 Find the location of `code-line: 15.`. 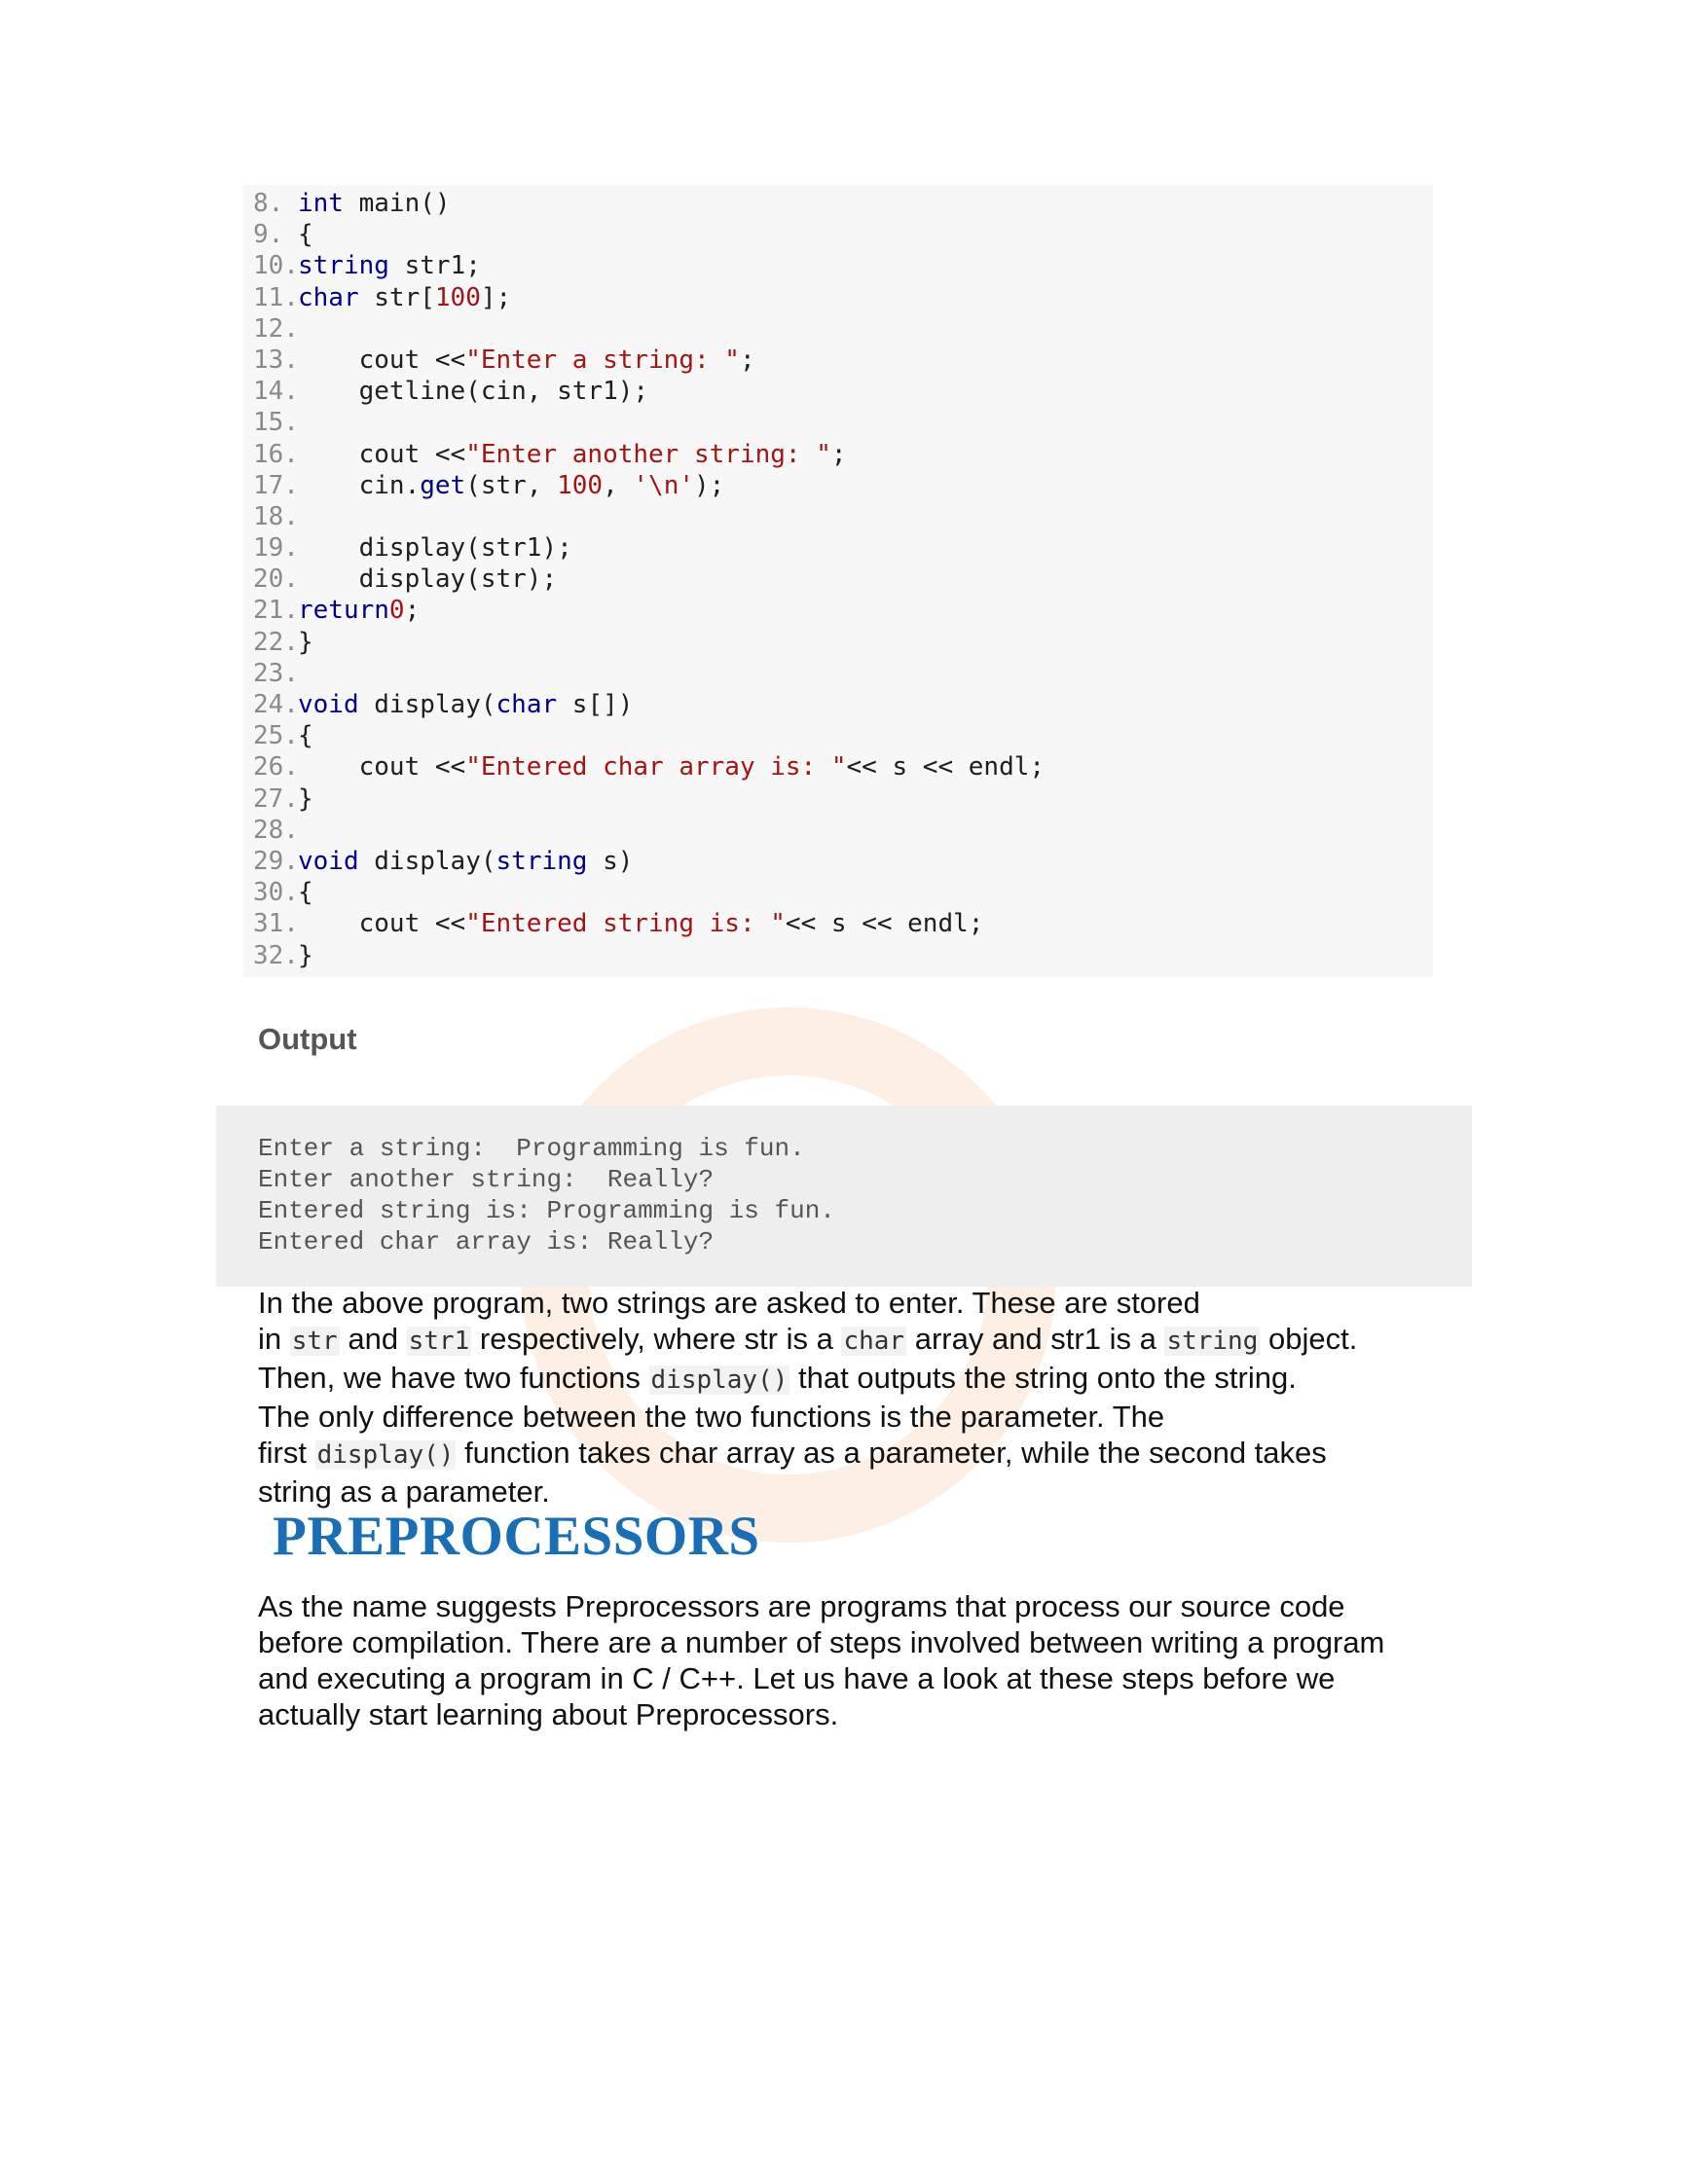

code-line: 15. is located at coordinates (838, 422).